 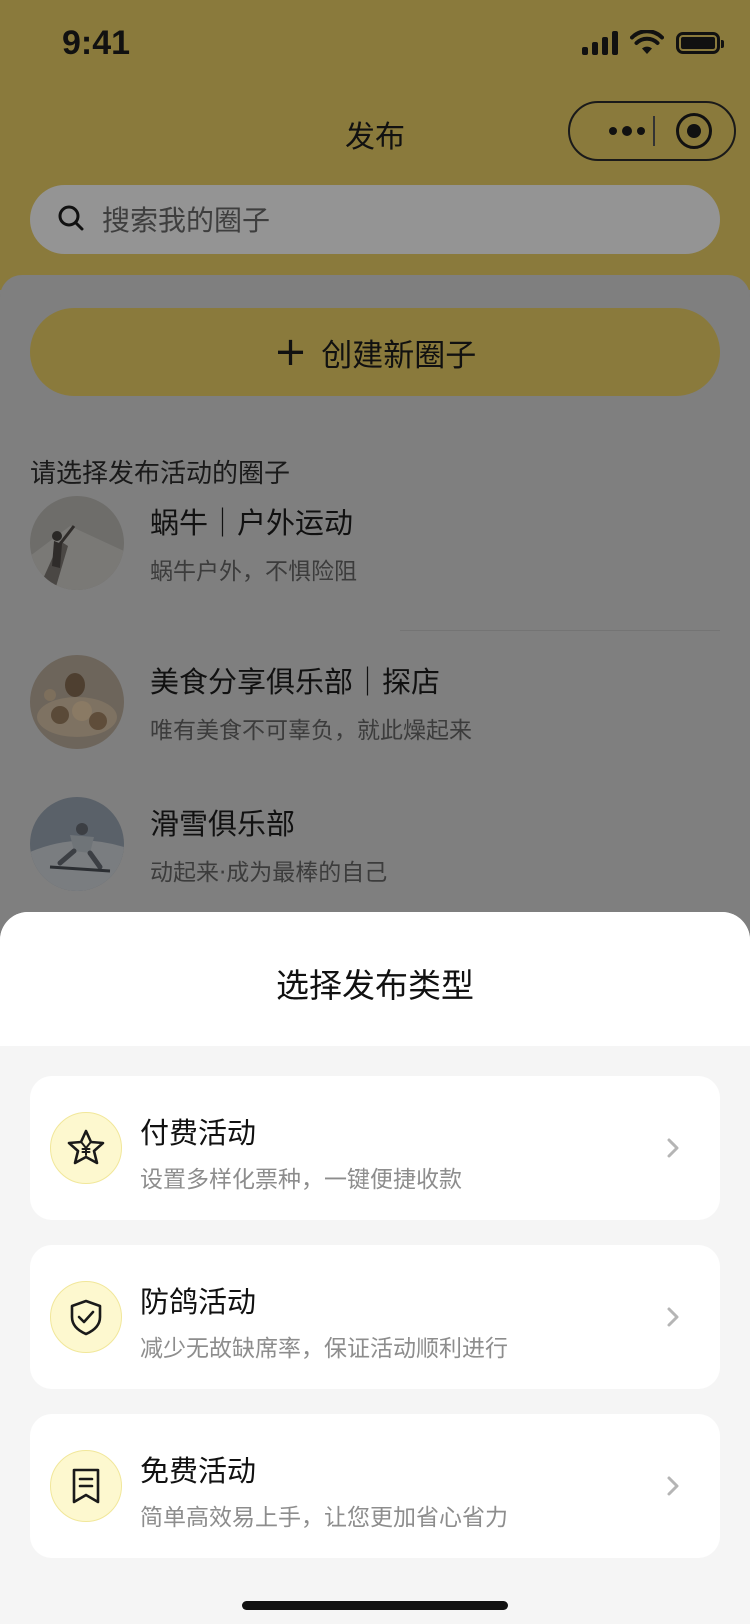 I want to click on status-bar: 9:41, so click(x=375, y=44).